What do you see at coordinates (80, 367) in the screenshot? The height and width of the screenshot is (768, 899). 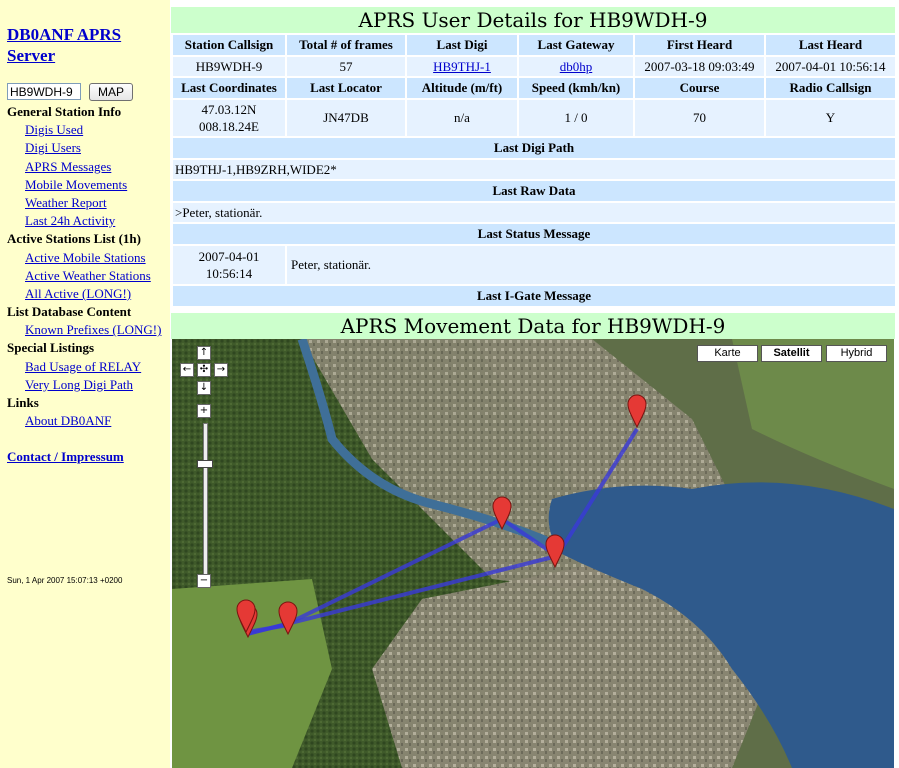 I see `nav-link-bad-relay: Bad Usage of RELAY` at bounding box center [80, 367].